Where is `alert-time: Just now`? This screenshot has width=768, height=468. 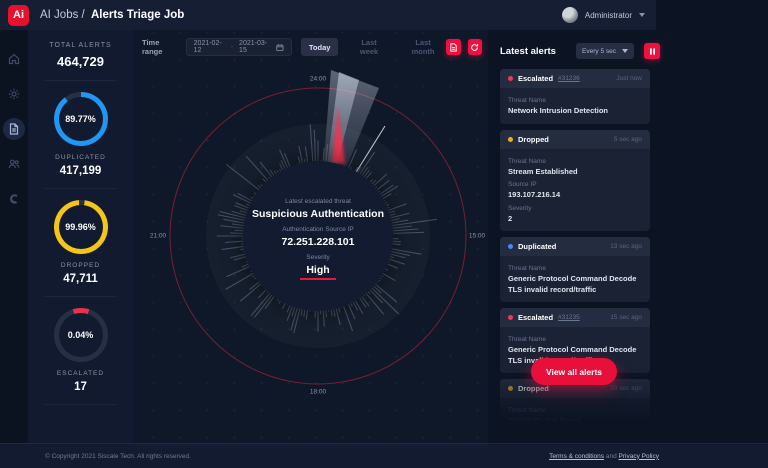 alert-time: Just now is located at coordinates (629, 78).